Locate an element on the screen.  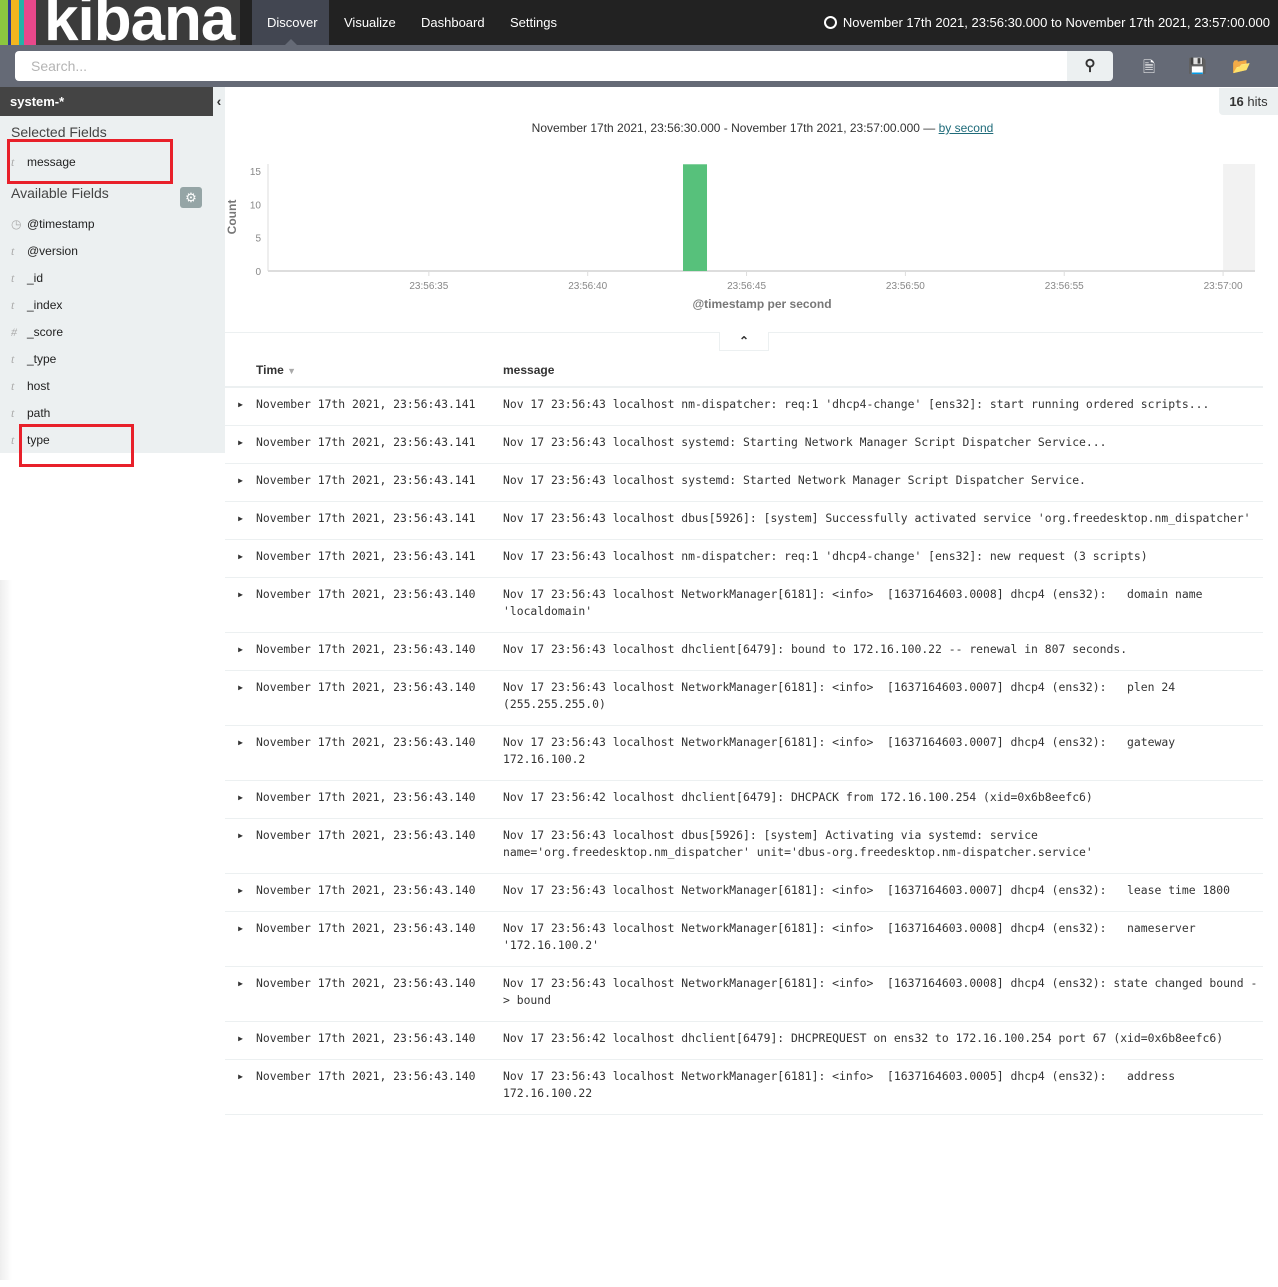
hits-count: 16 hits is located at coordinates (1248, 101).